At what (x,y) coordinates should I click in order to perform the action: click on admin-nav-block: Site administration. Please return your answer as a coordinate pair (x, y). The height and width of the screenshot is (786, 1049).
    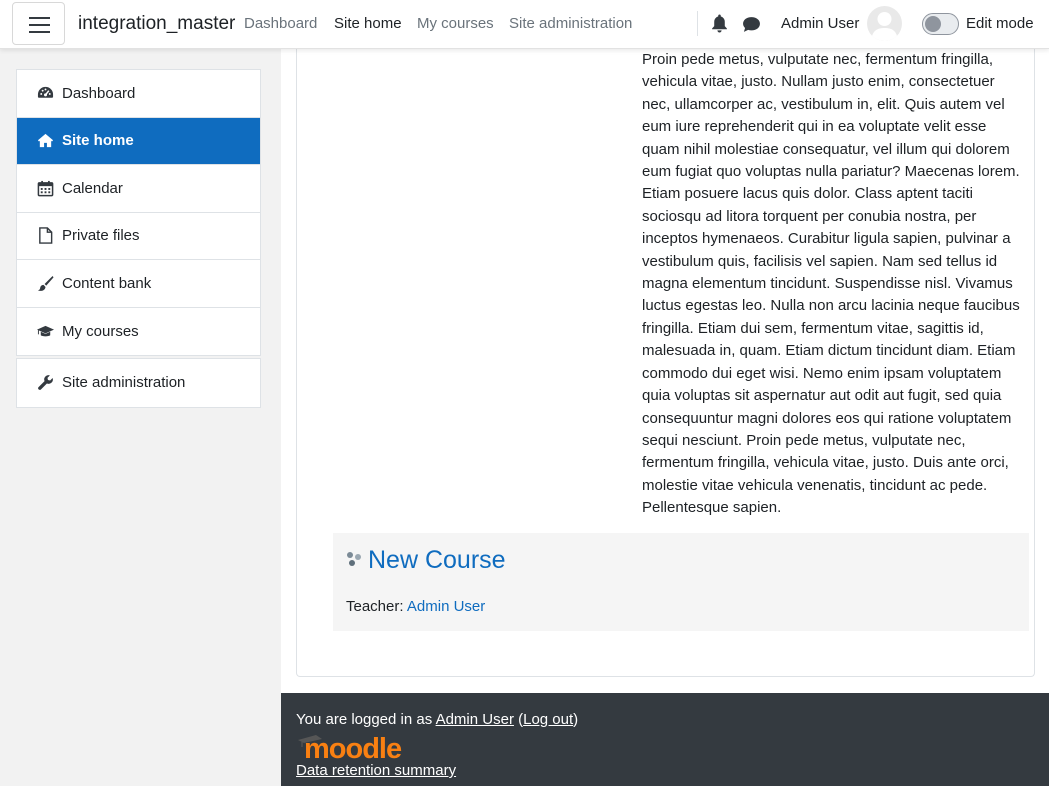
    Looking at the image, I should click on (138, 383).